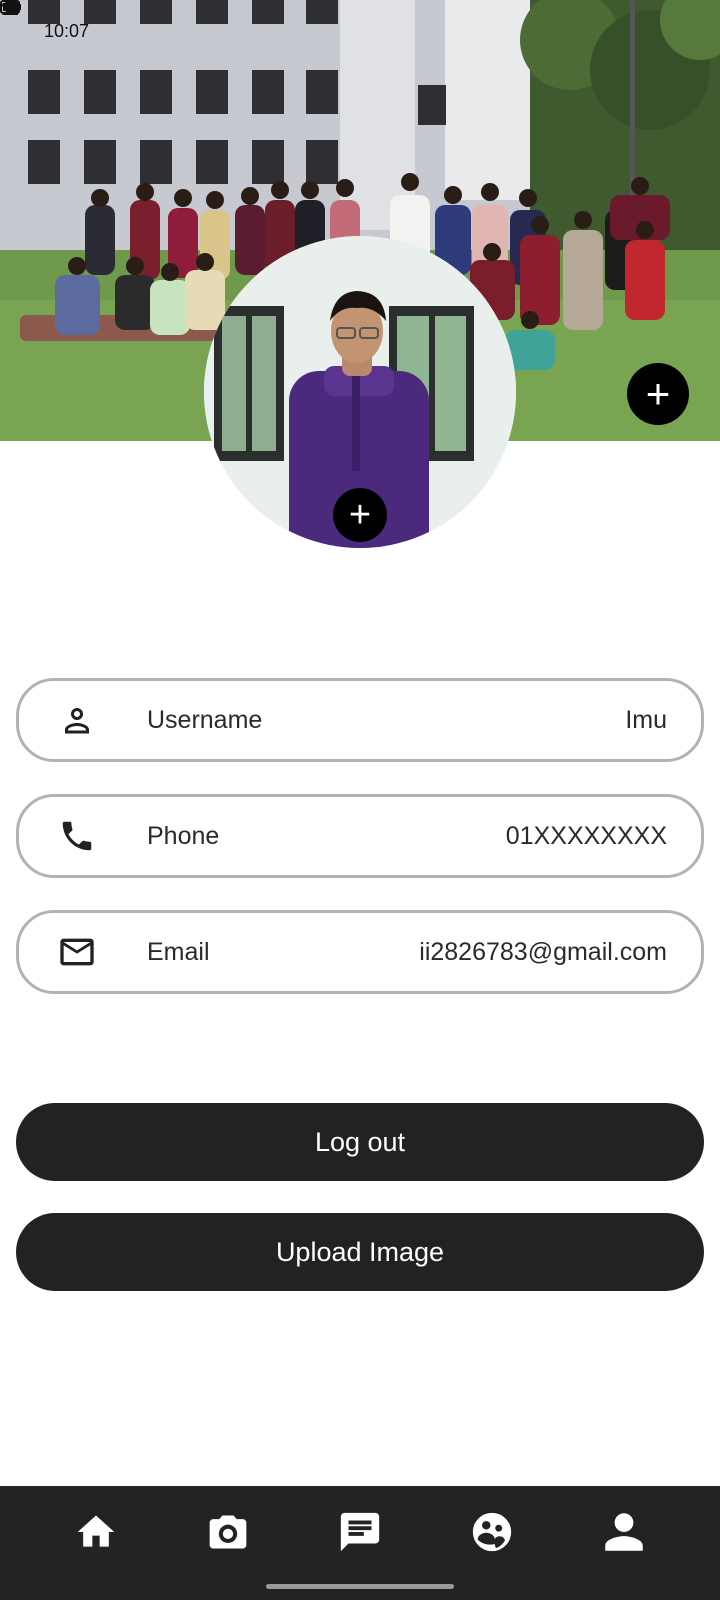 The image size is (720, 1600). I want to click on bottom-navigation, so click(360, 1543).